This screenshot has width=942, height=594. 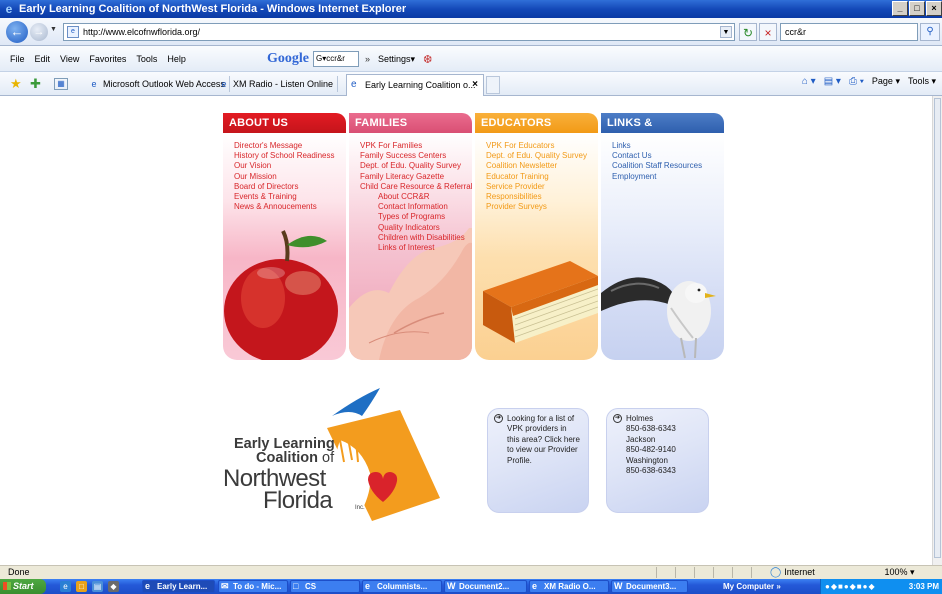 What do you see at coordinates (164, 84) in the screenshot?
I see `favorite-link-label: Microsoft Outlook Web Access` at bounding box center [164, 84].